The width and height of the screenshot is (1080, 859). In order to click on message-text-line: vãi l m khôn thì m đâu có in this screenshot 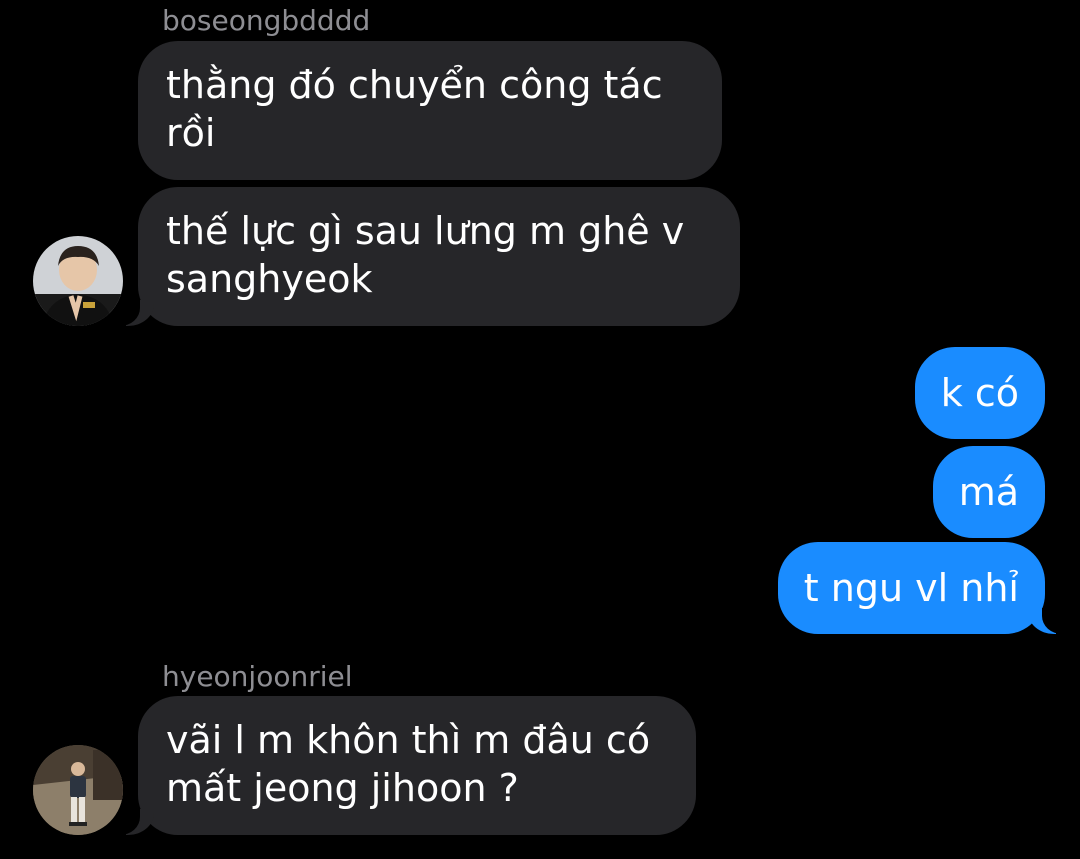, I will do `click(408, 740)`.